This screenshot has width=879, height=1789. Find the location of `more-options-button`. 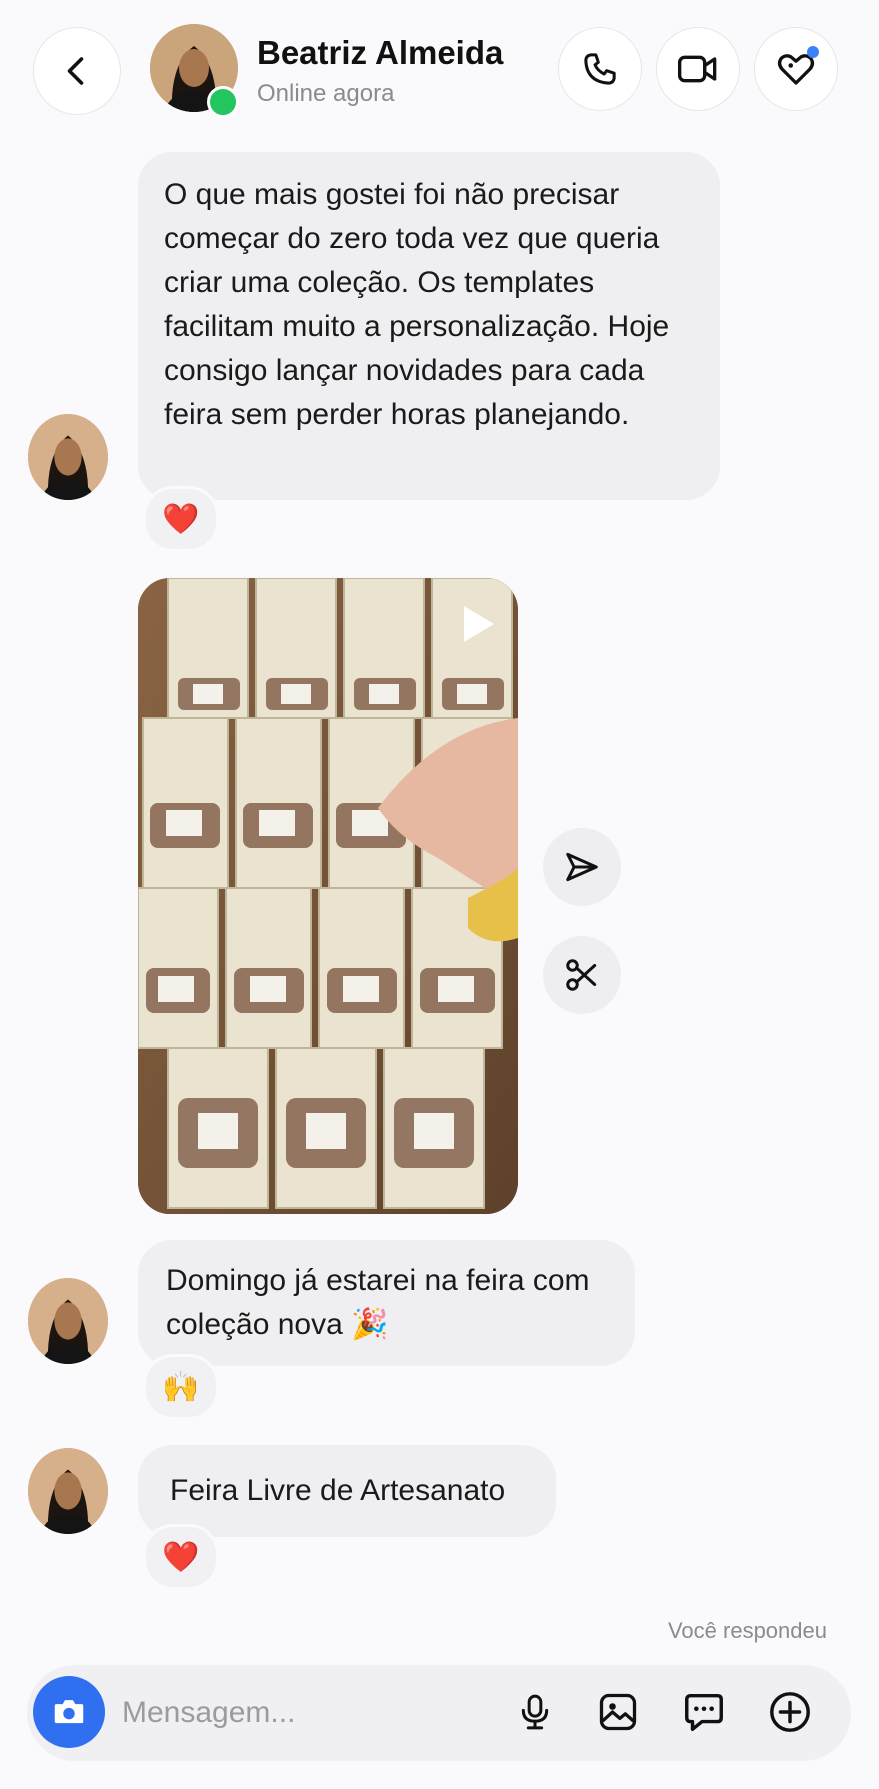

more-options-button is located at coordinates (790, 1712).